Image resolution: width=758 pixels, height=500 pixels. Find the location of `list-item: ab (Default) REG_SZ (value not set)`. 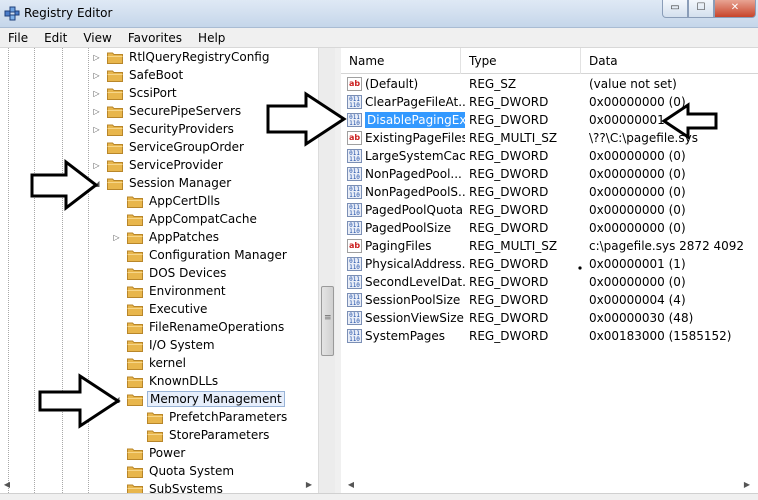

list-item: ab (Default) REG_SZ (value not set) is located at coordinates (549, 84).